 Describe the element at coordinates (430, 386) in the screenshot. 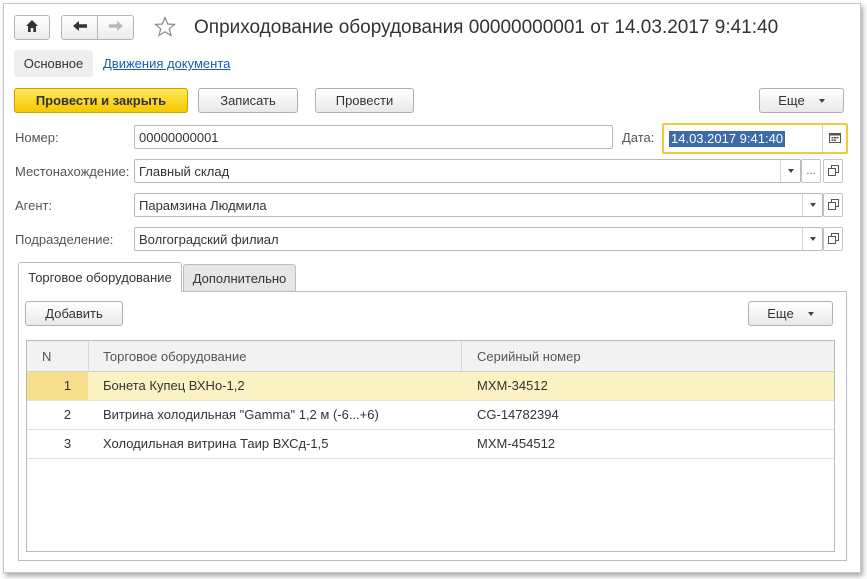

I see `table-row: 1 Бонета Купец ВХНо-1,2 MXM-34512` at that location.